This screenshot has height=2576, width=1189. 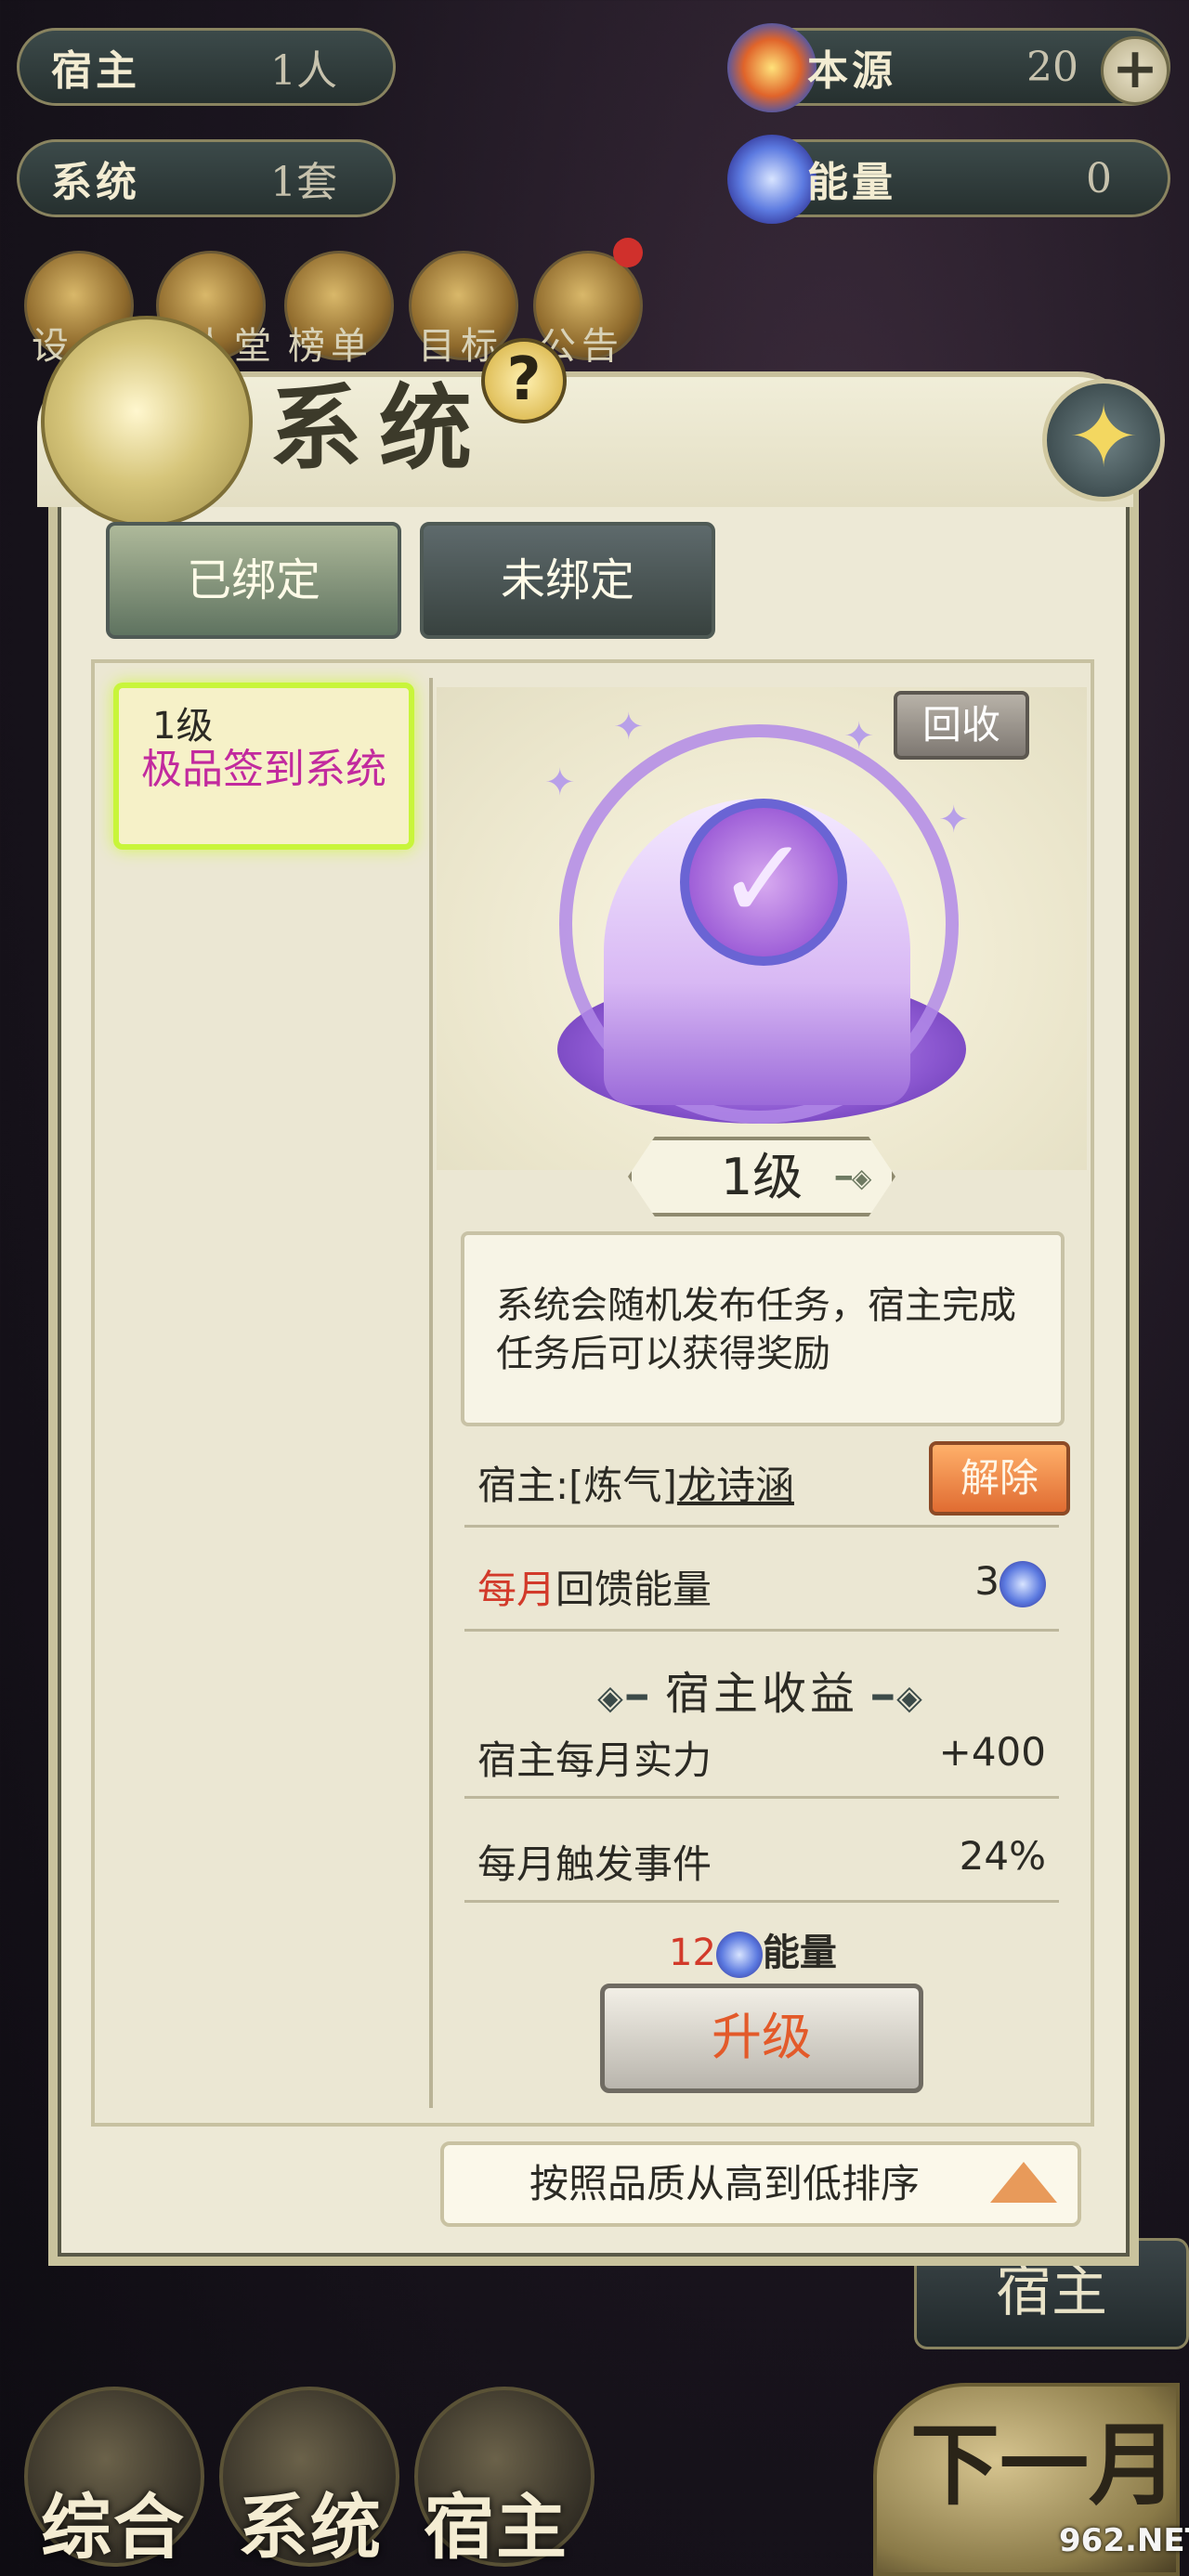 I want to click on system-list-item: 1级 极品签到系统, so click(x=263, y=766).